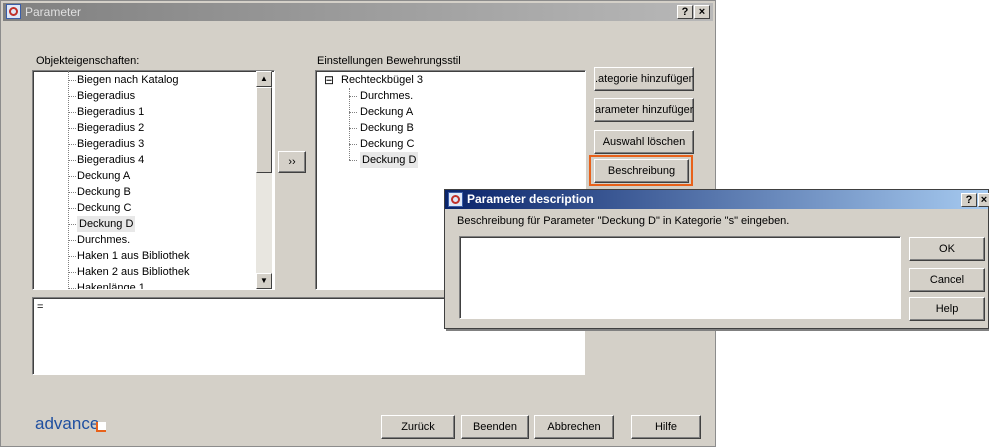 This screenshot has width=989, height=447. I want to click on delete-selection-button: Auswahl löschen, so click(644, 142).